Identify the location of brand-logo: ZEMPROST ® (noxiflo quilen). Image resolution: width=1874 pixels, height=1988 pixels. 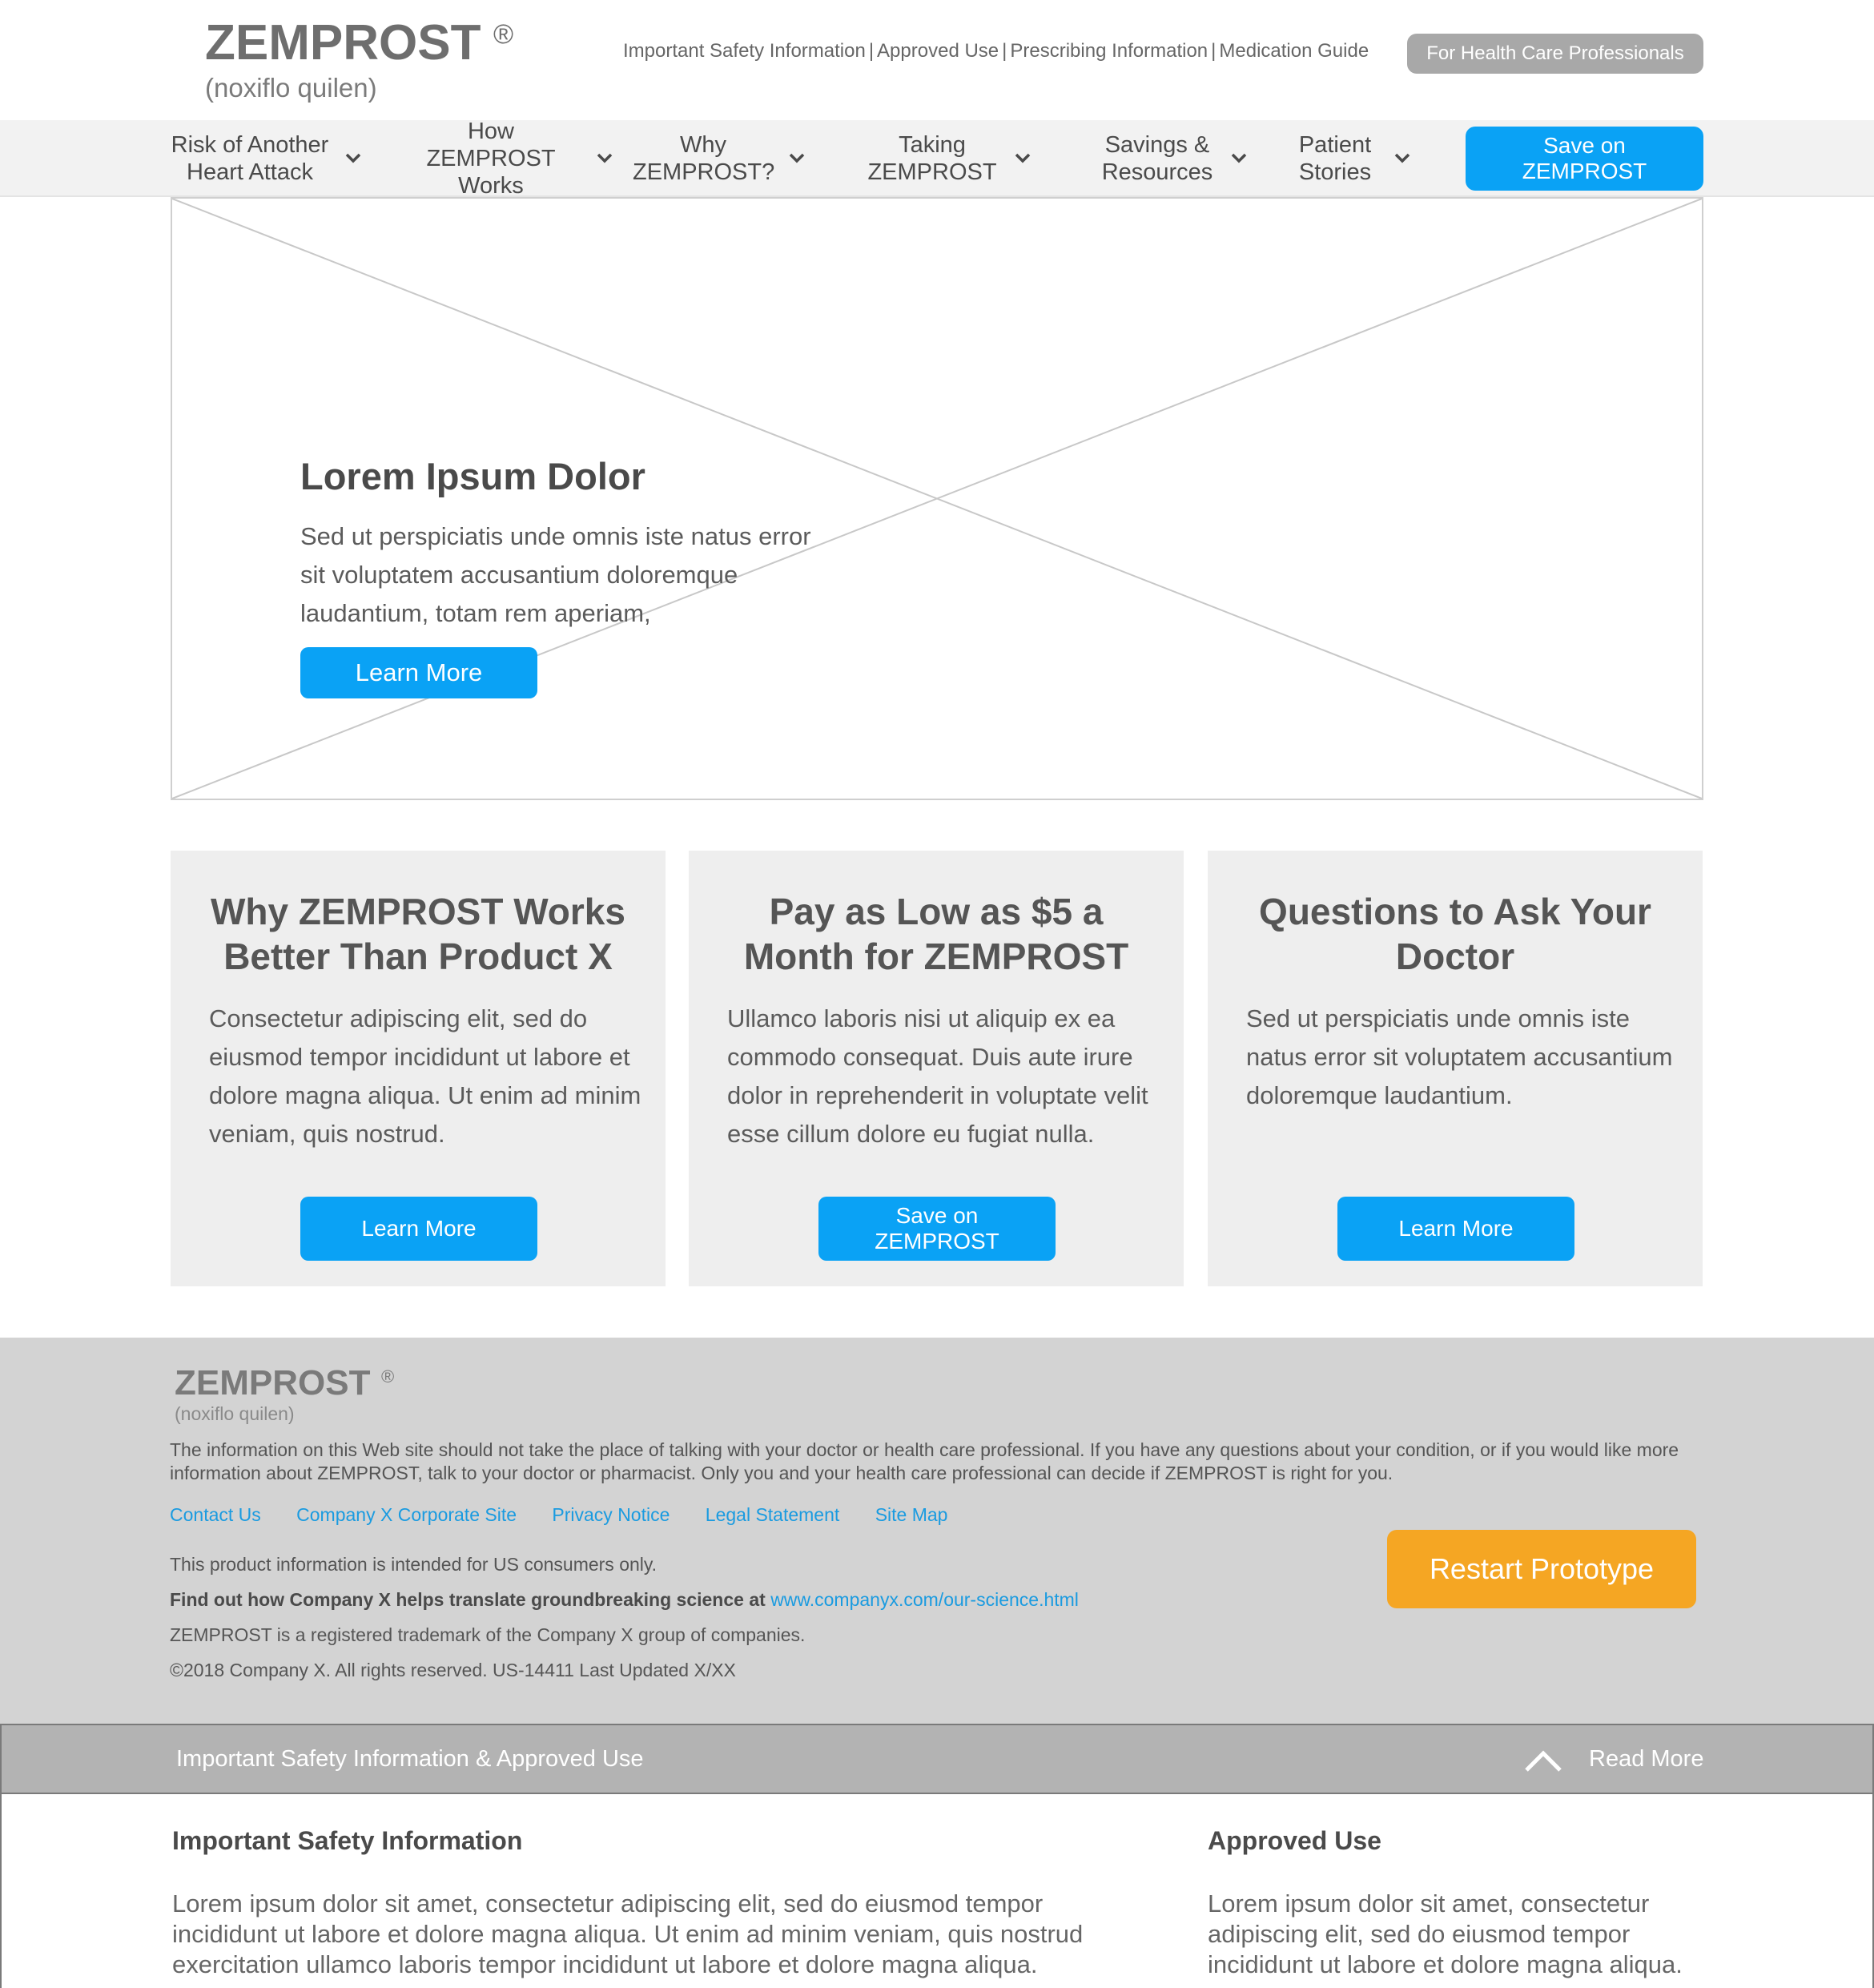
(359, 59).